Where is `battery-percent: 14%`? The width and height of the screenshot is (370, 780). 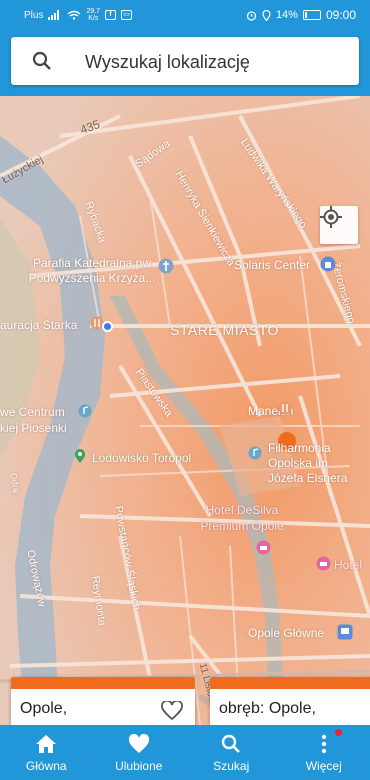 battery-percent: 14% is located at coordinates (286, 15).